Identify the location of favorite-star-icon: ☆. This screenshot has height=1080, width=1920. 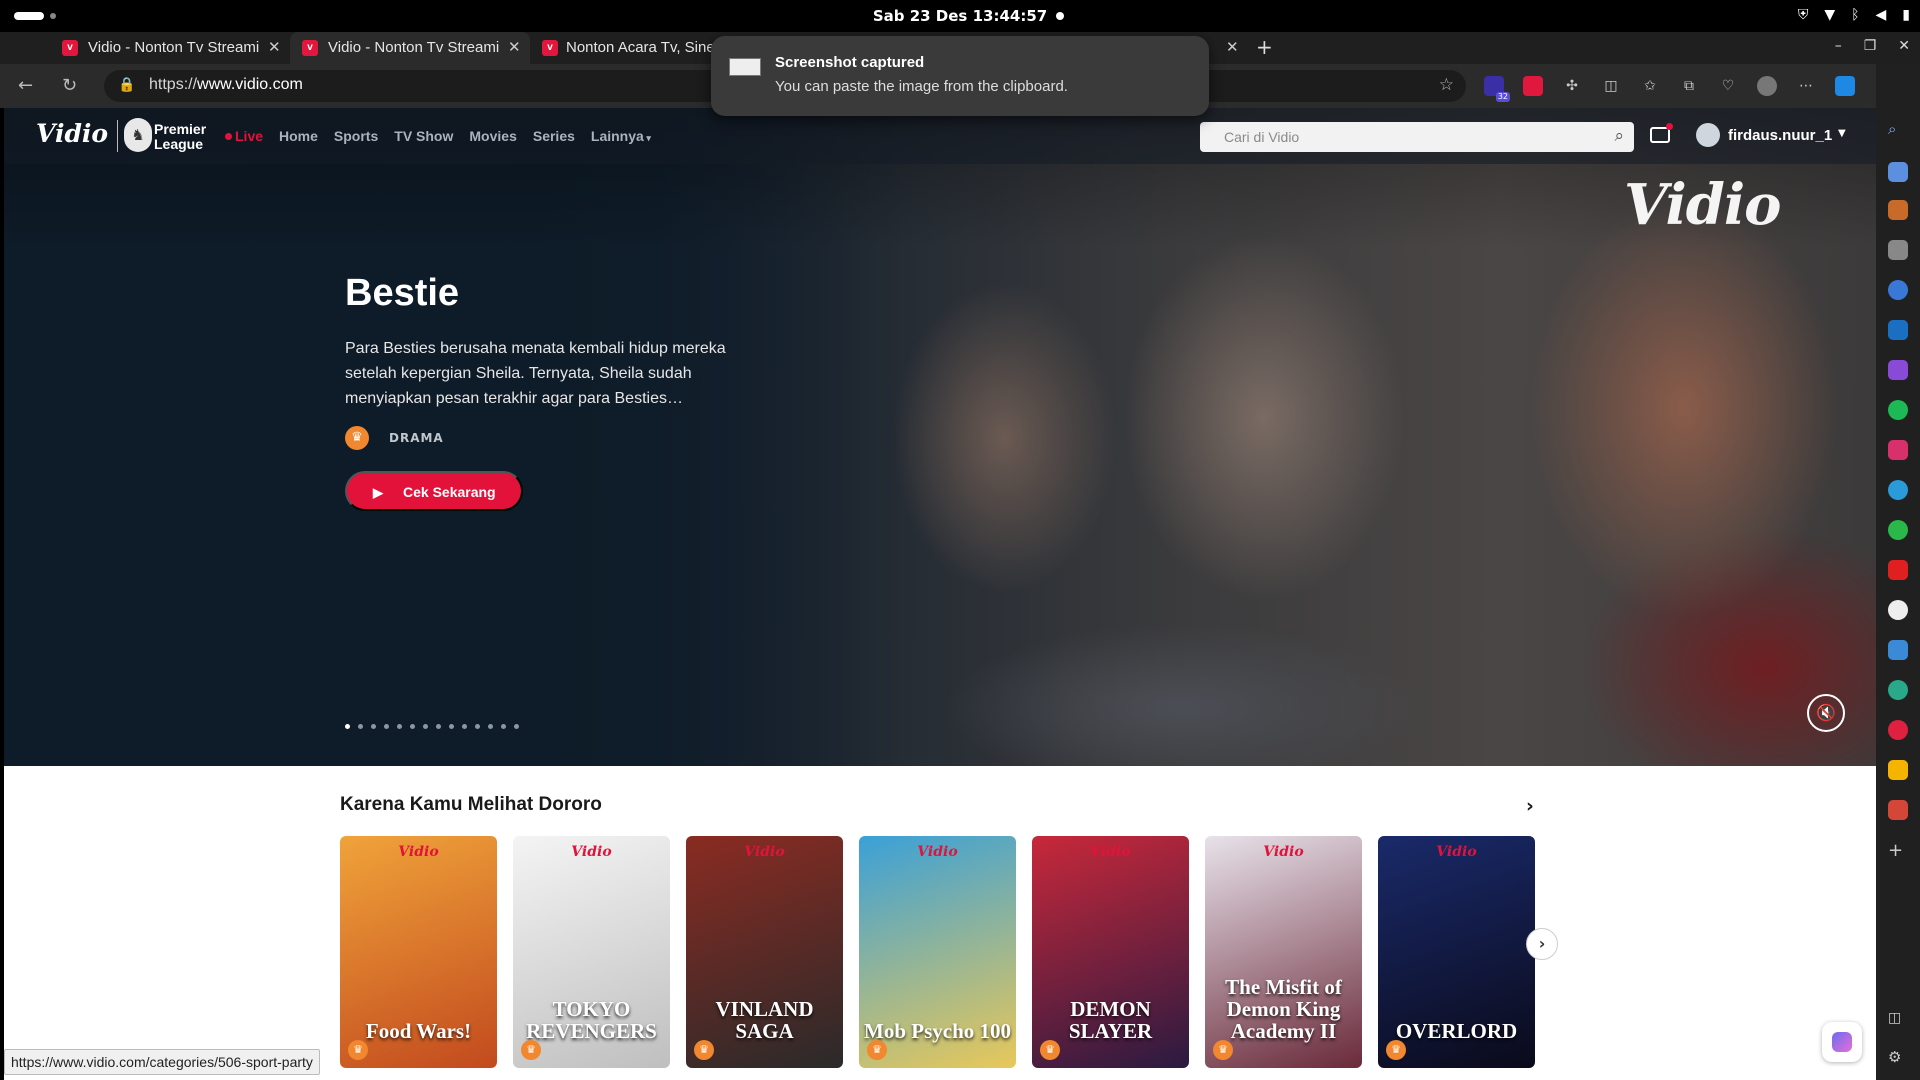
(1446, 85).